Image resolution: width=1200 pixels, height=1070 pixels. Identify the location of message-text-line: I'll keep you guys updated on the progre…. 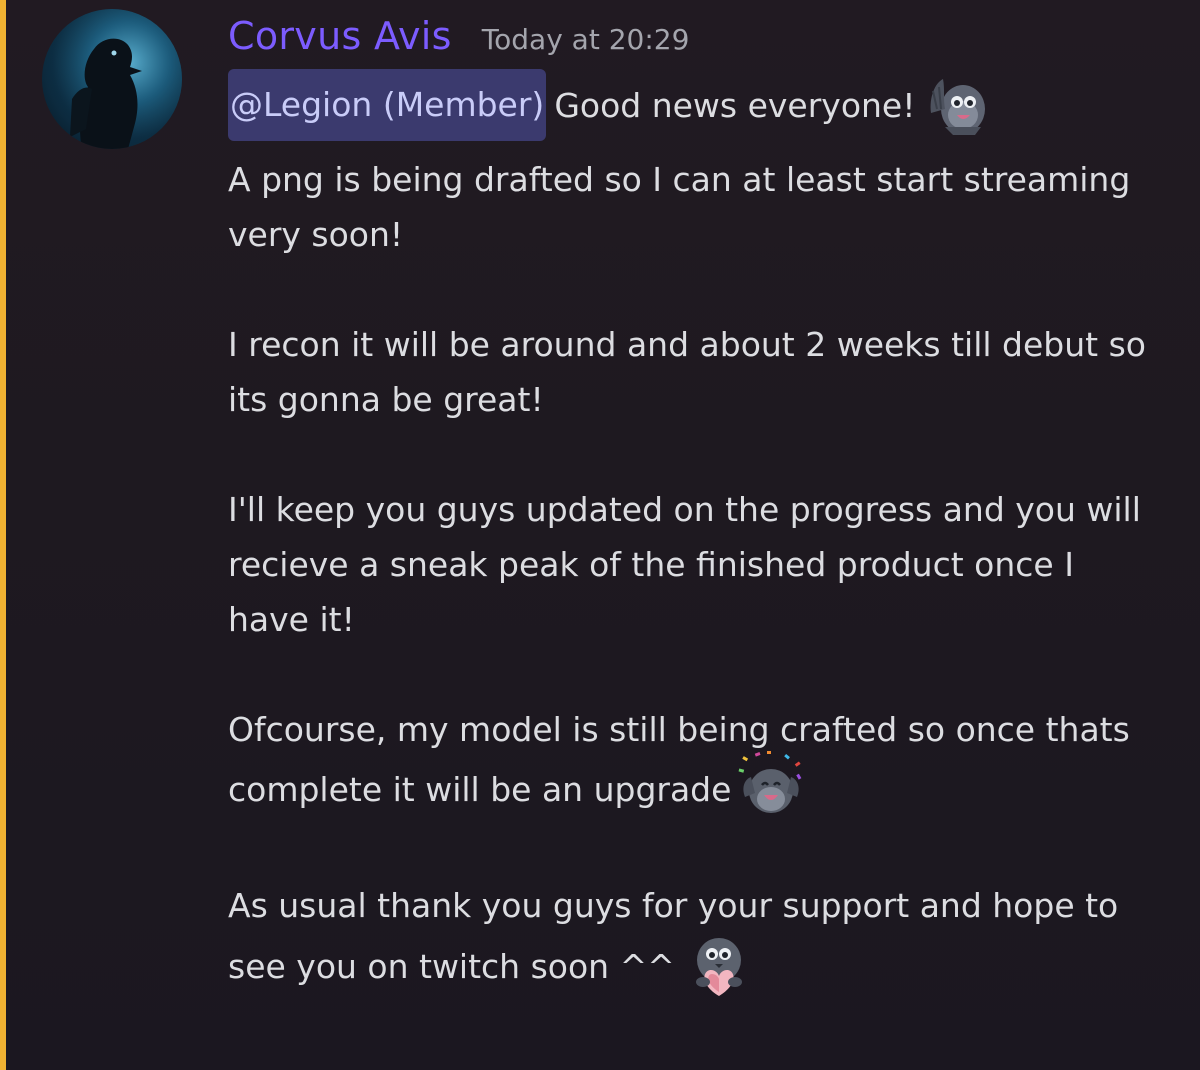
(684, 509).